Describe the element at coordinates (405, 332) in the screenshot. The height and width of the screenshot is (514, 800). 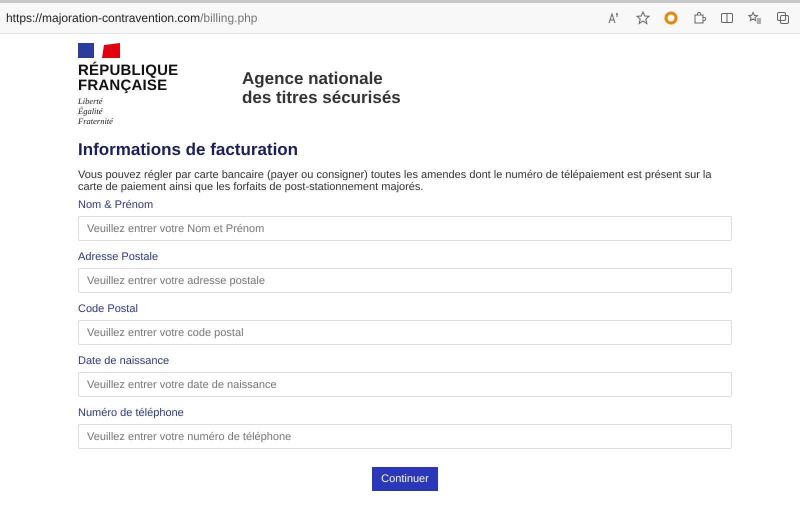
I see `input-field: Veuillez entrer votre code postal` at that location.